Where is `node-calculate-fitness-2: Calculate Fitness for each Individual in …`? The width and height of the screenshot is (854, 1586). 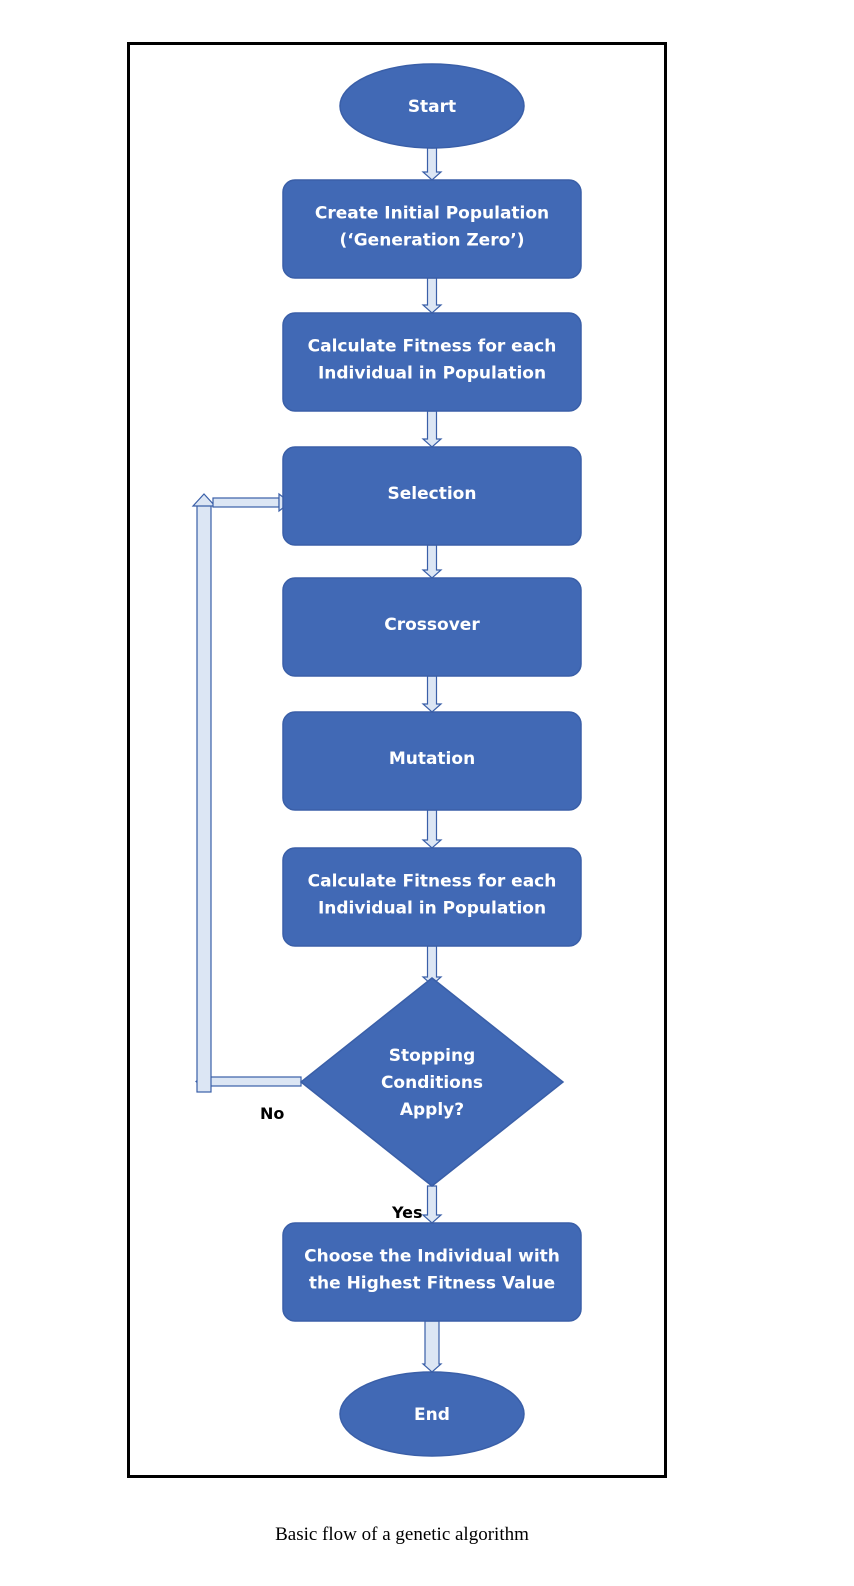 node-calculate-fitness-2: Calculate Fitness for each Individual in … is located at coordinates (432, 897).